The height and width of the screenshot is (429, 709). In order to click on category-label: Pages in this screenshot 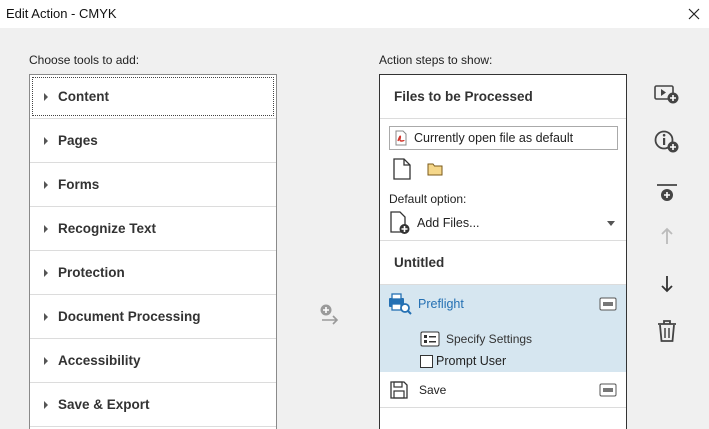, I will do `click(78, 140)`.